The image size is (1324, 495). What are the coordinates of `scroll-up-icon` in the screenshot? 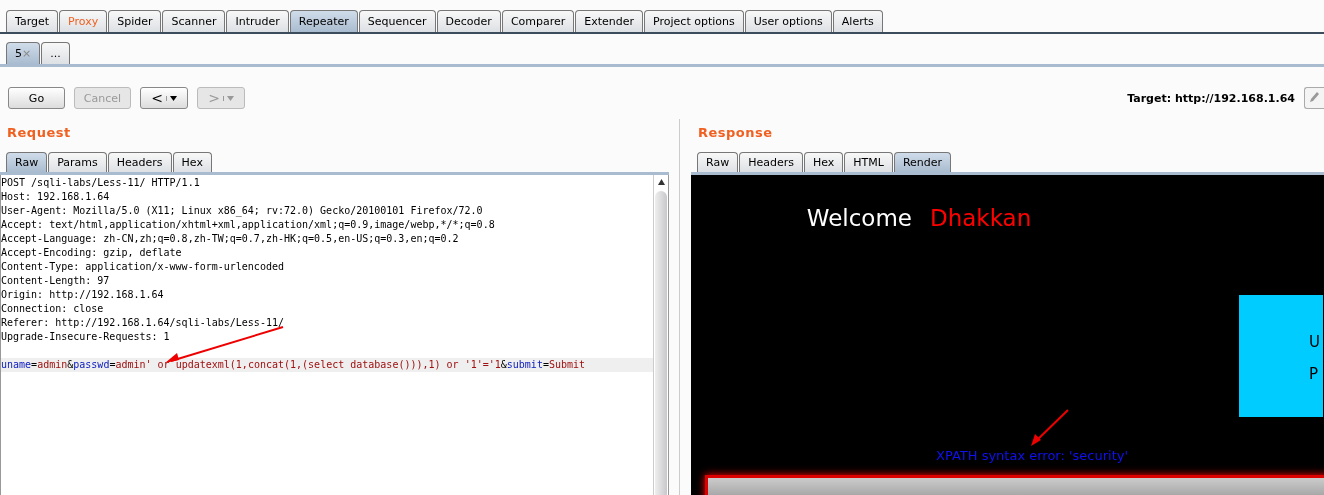 It's located at (661, 182).